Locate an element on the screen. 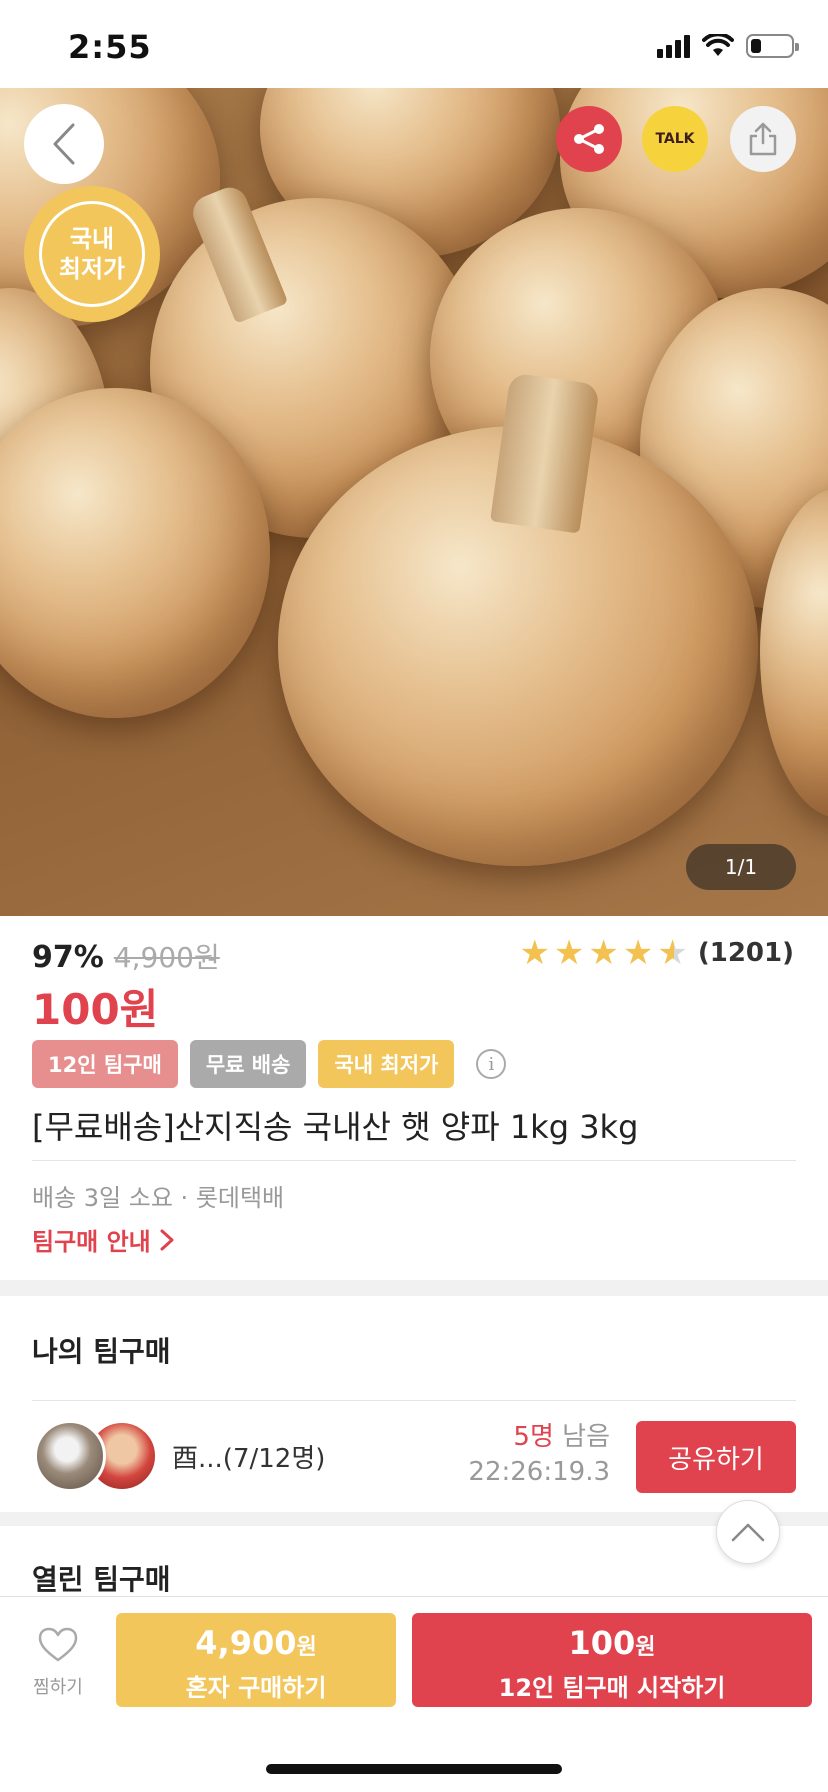  chevron-right-icon is located at coordinates (167, 1239).